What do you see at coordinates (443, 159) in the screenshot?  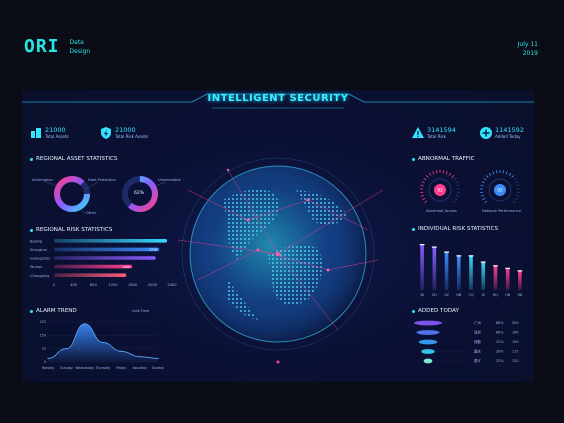 I see `section-abnormal-traffic: ABNORMAL TRAFFIC` at bounding box center [443, 159].